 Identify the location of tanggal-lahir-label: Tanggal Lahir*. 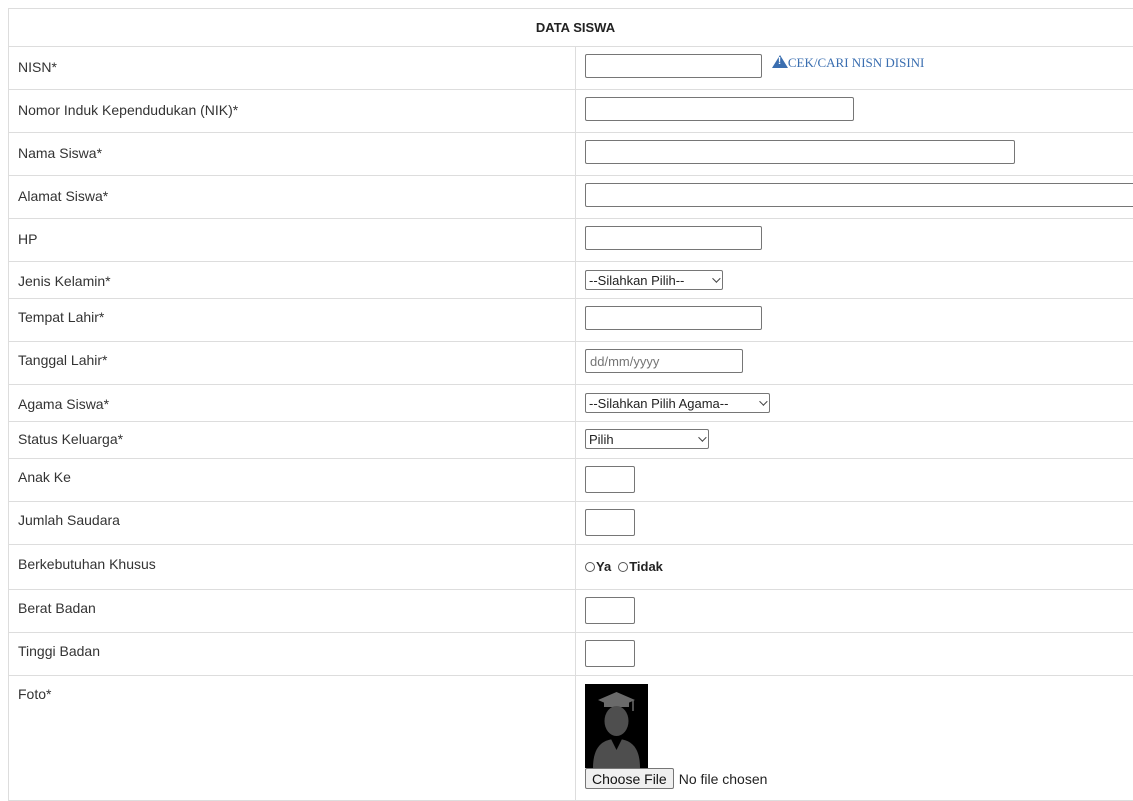
(292, 363).